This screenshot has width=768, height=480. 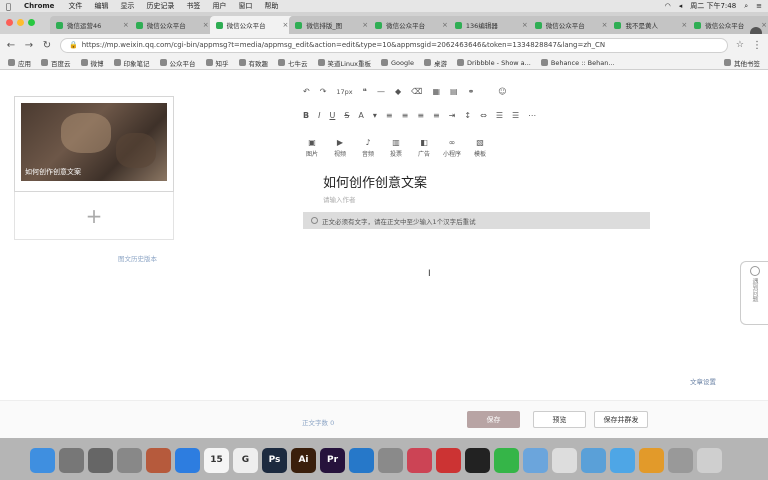 I want to click on bookmark-item: 七牛云, so click(x=293, y=63).